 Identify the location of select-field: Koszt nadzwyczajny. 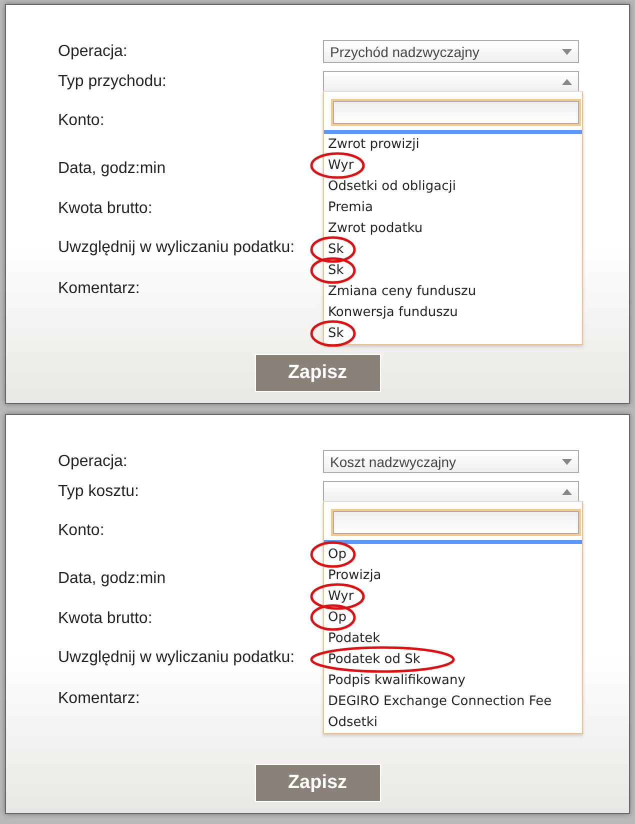
(451, 461).